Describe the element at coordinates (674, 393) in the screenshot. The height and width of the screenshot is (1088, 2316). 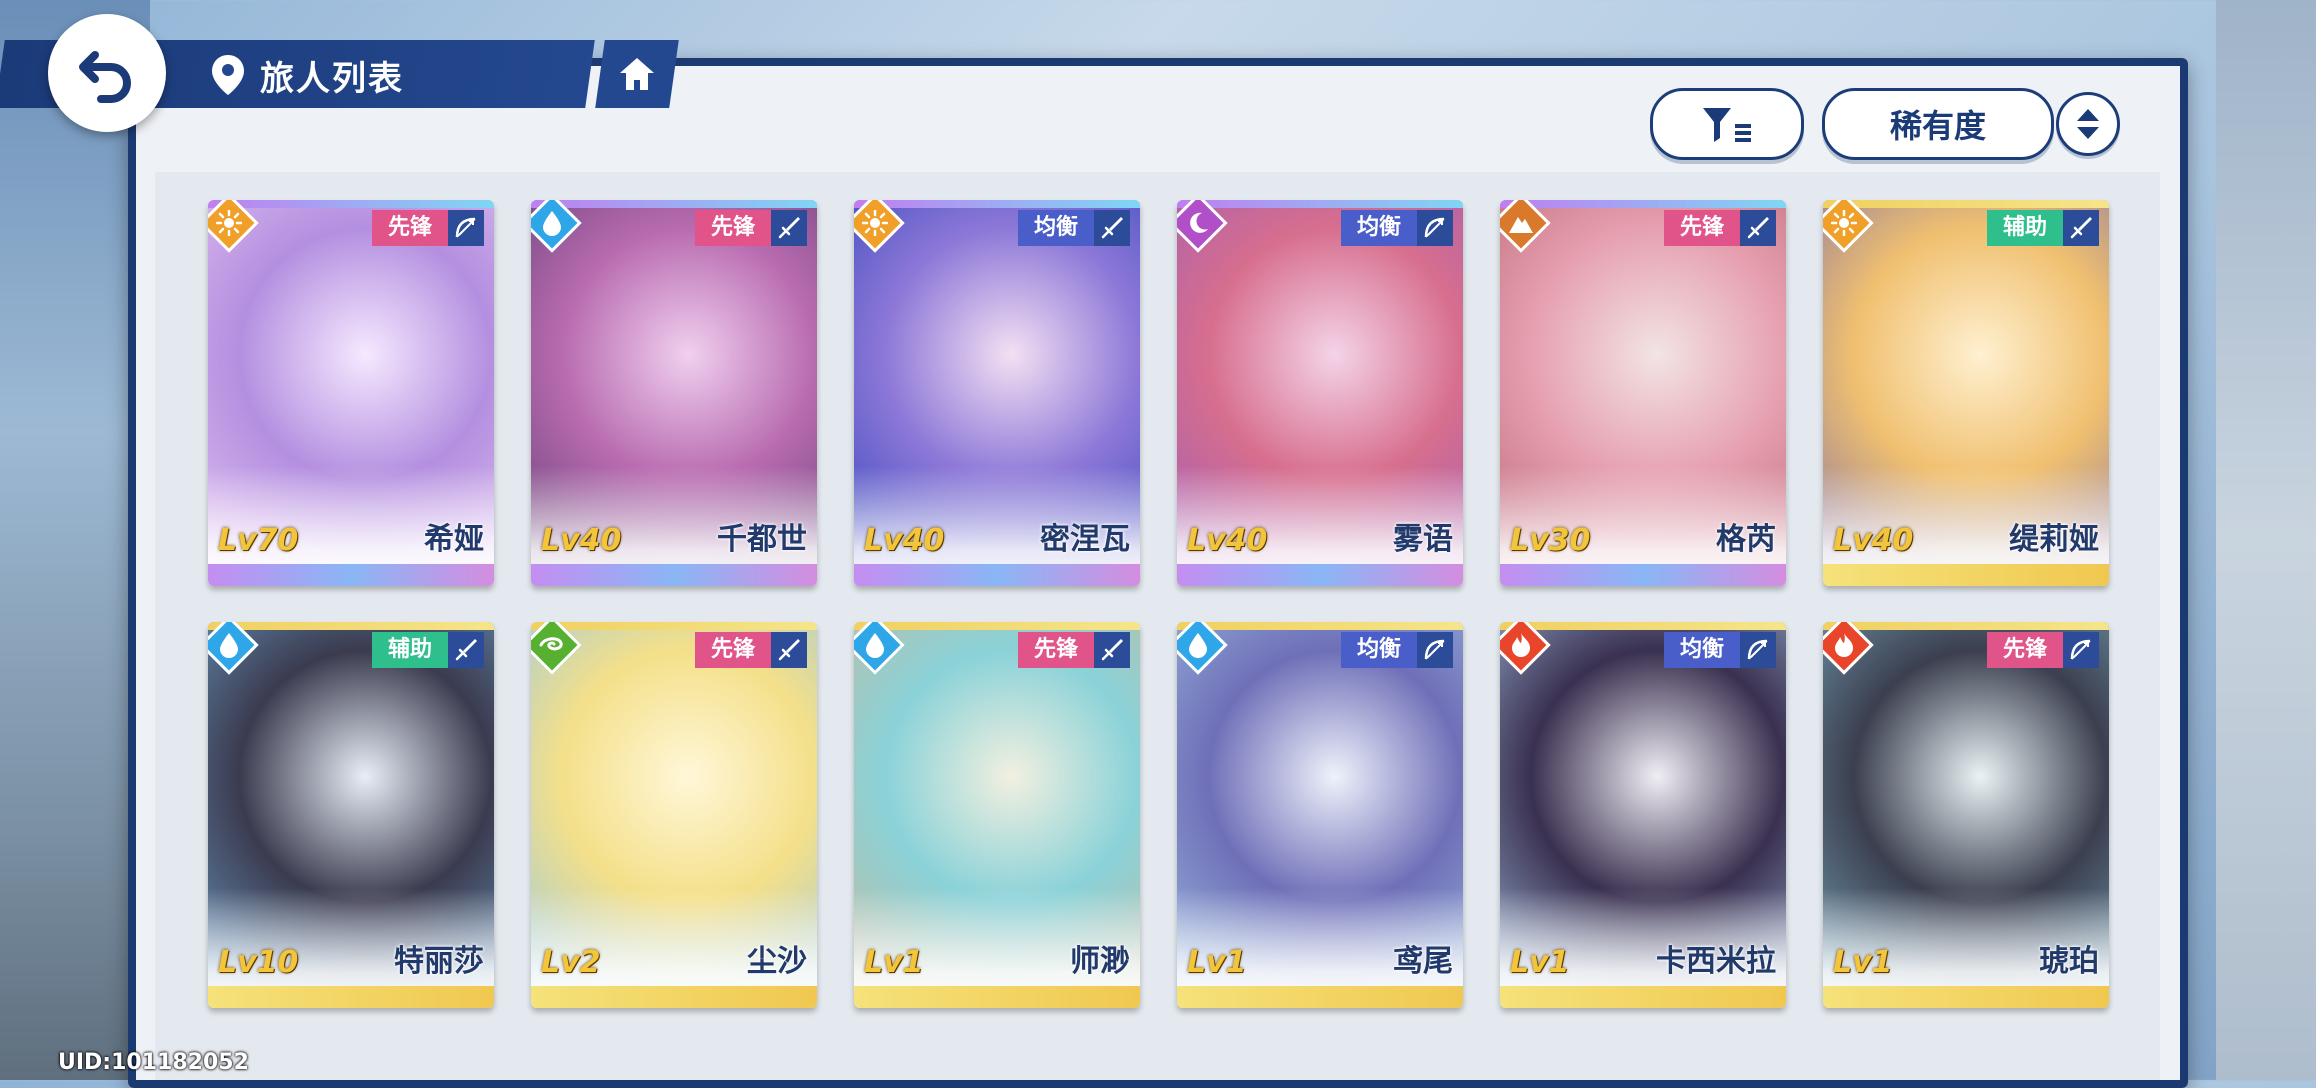
I see `character-card: 先锋 Lv40 千都世` at that location.